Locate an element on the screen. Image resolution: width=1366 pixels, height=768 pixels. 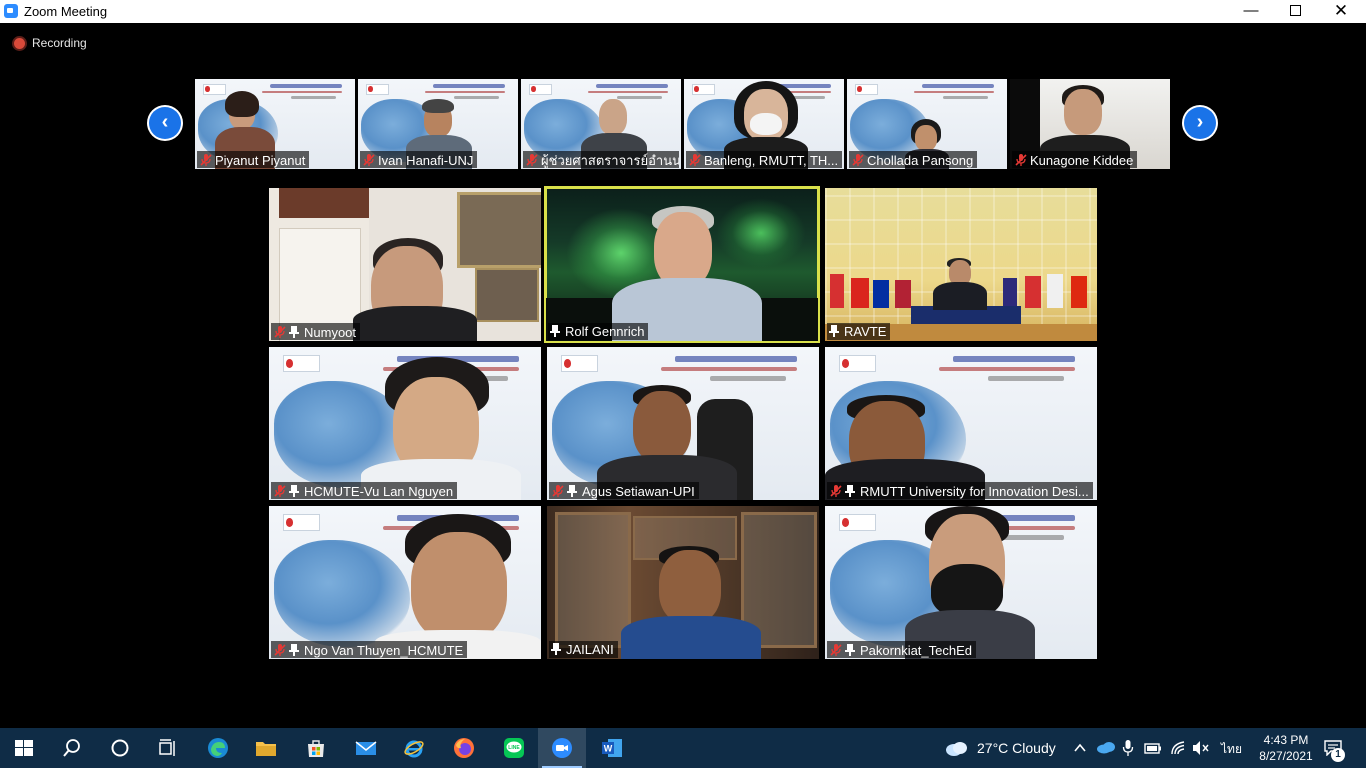
participant-name: Ngo Van Thuyen_HCMUTE is located at coordinates (384, 650).